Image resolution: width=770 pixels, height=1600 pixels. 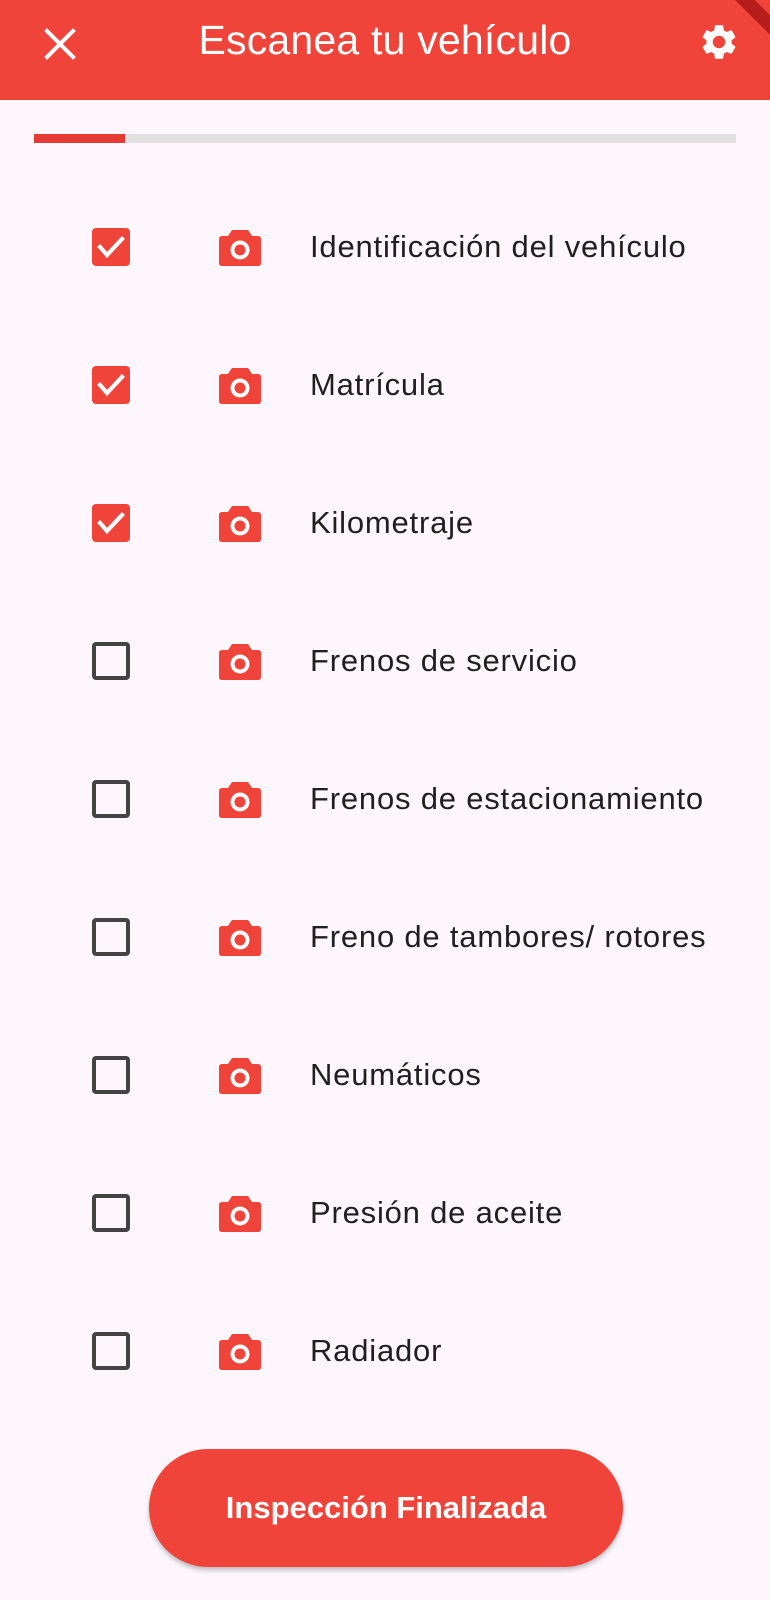 What do you see at coordinates (437, 1212) in the screenshot?
I see `list-item-label: Presión de aceite` at bounding box center [437, 1212].